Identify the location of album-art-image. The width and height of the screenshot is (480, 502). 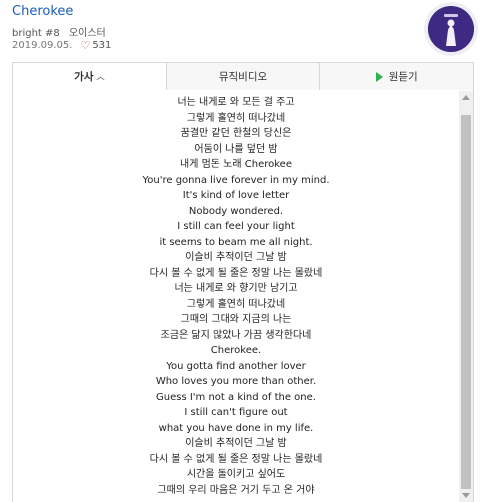
(451, 29).